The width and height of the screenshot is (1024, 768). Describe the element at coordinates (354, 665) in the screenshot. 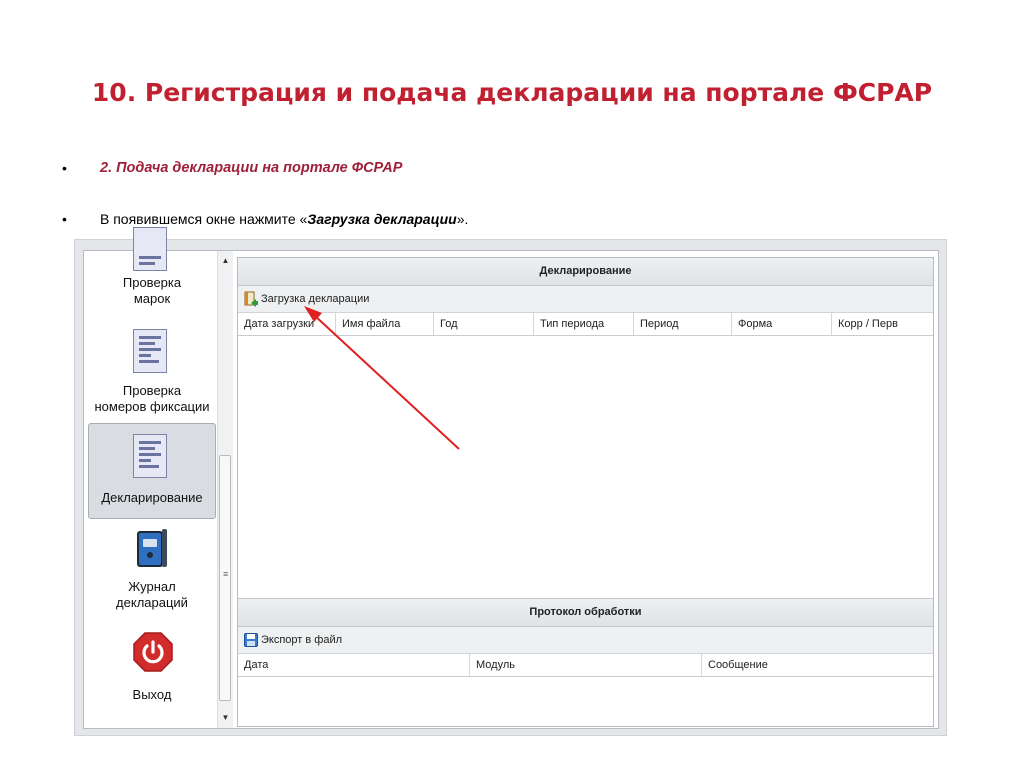

I see `column-header: Дата` at that location.